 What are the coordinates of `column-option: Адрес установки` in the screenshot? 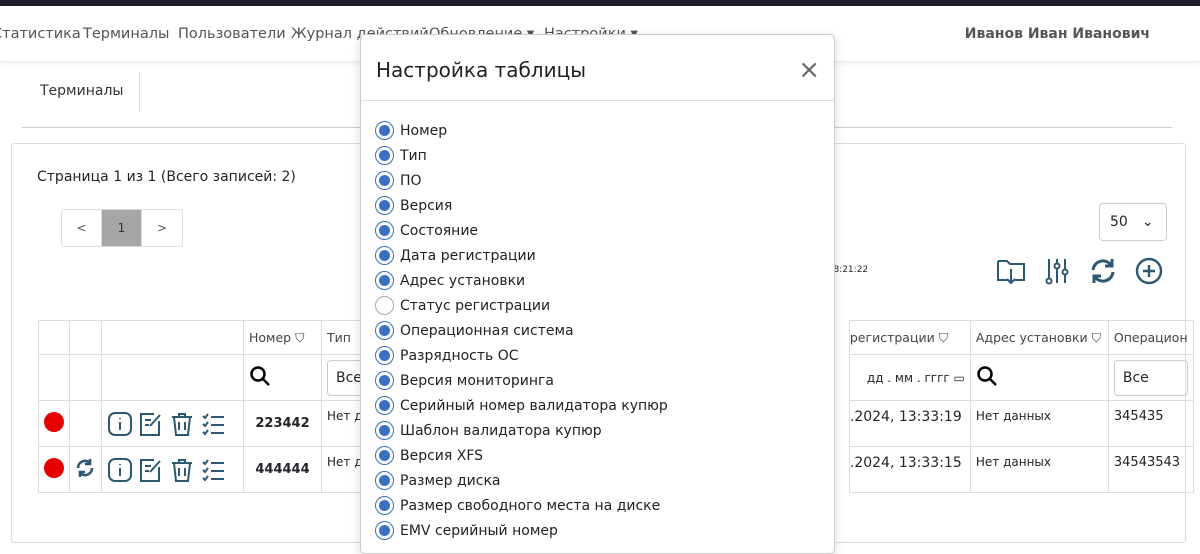 It's located at (521, 280).